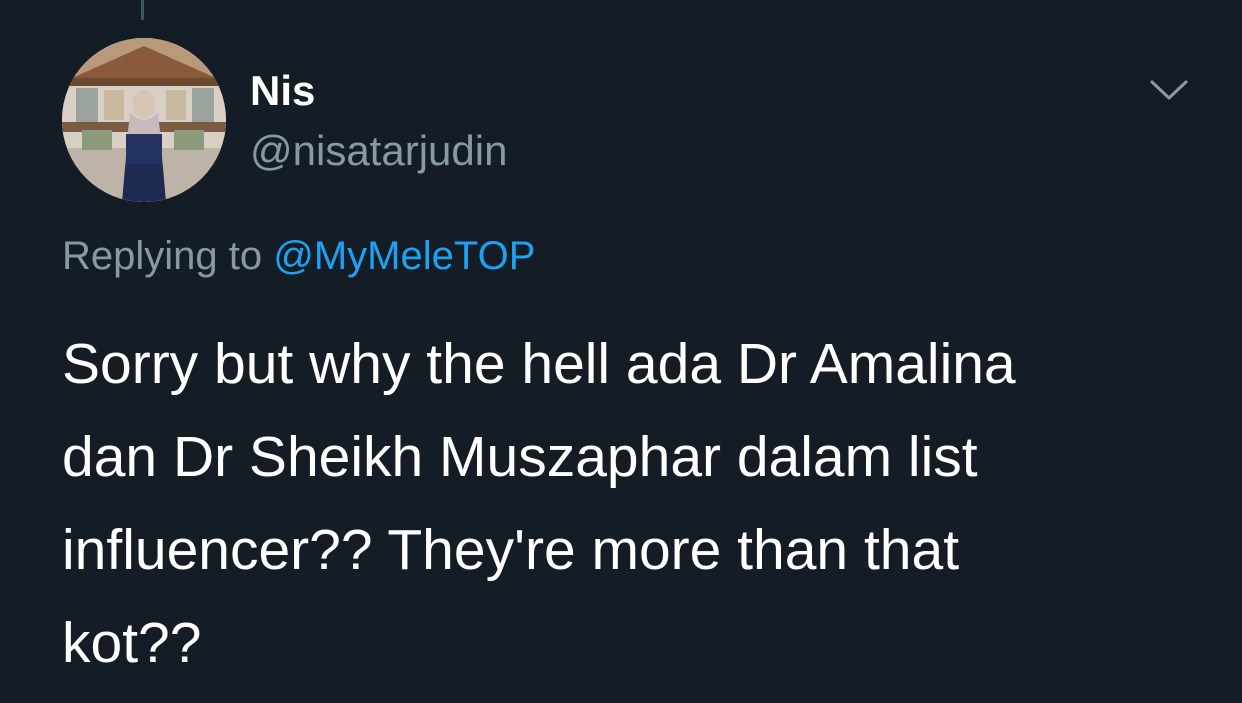  I want to click on tweet-text-line: influencer?? They're more than that, so click(511, 550).